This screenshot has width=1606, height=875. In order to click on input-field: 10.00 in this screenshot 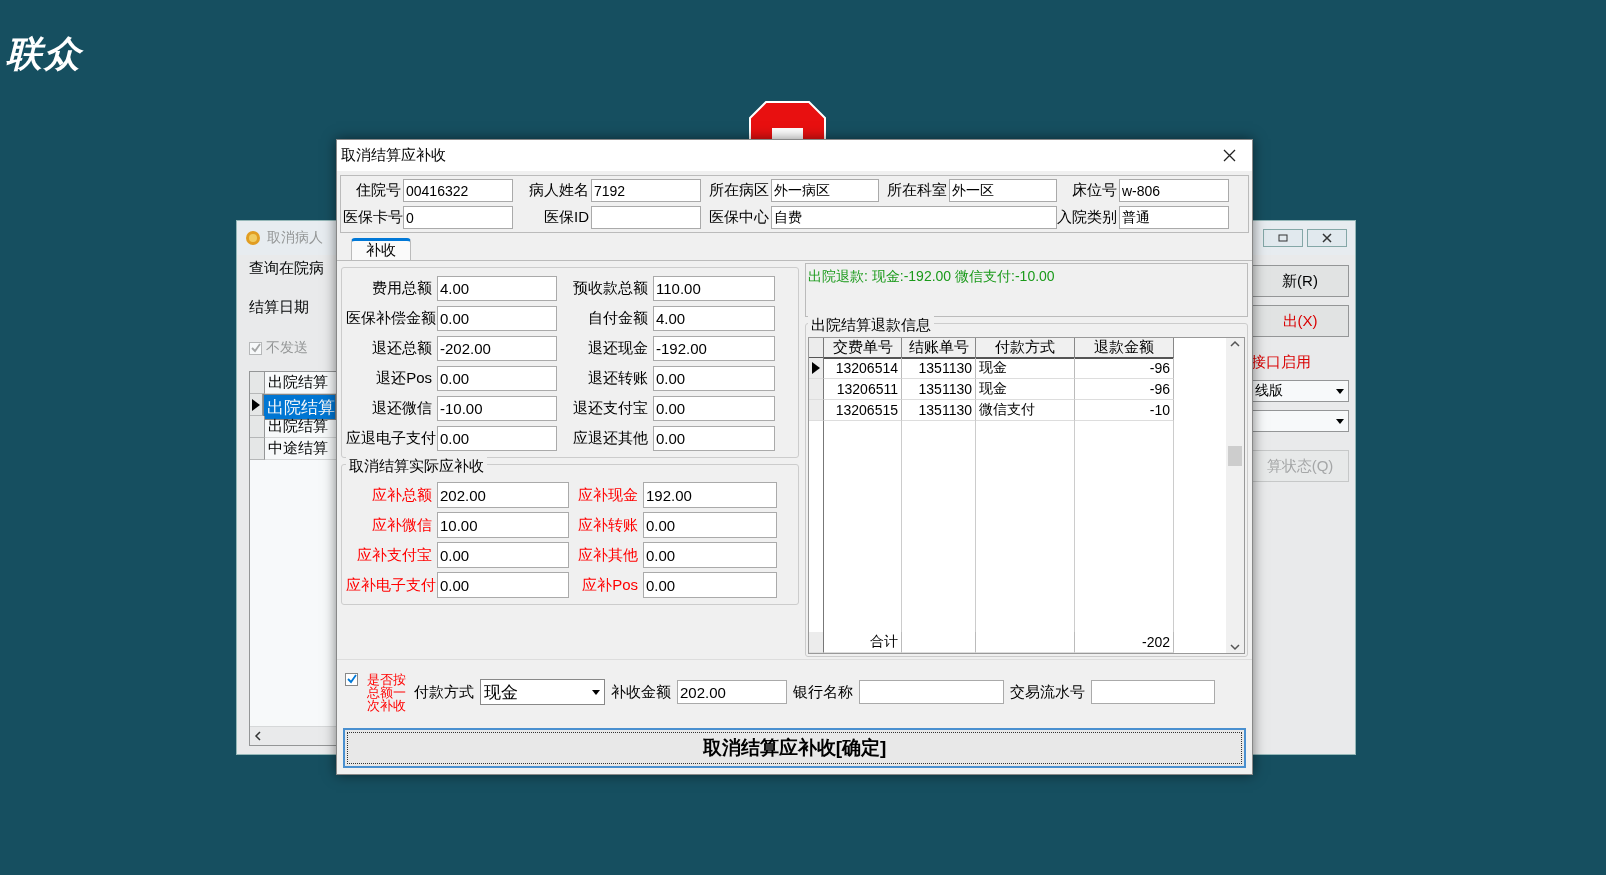, I will do `click(503, 525)`.